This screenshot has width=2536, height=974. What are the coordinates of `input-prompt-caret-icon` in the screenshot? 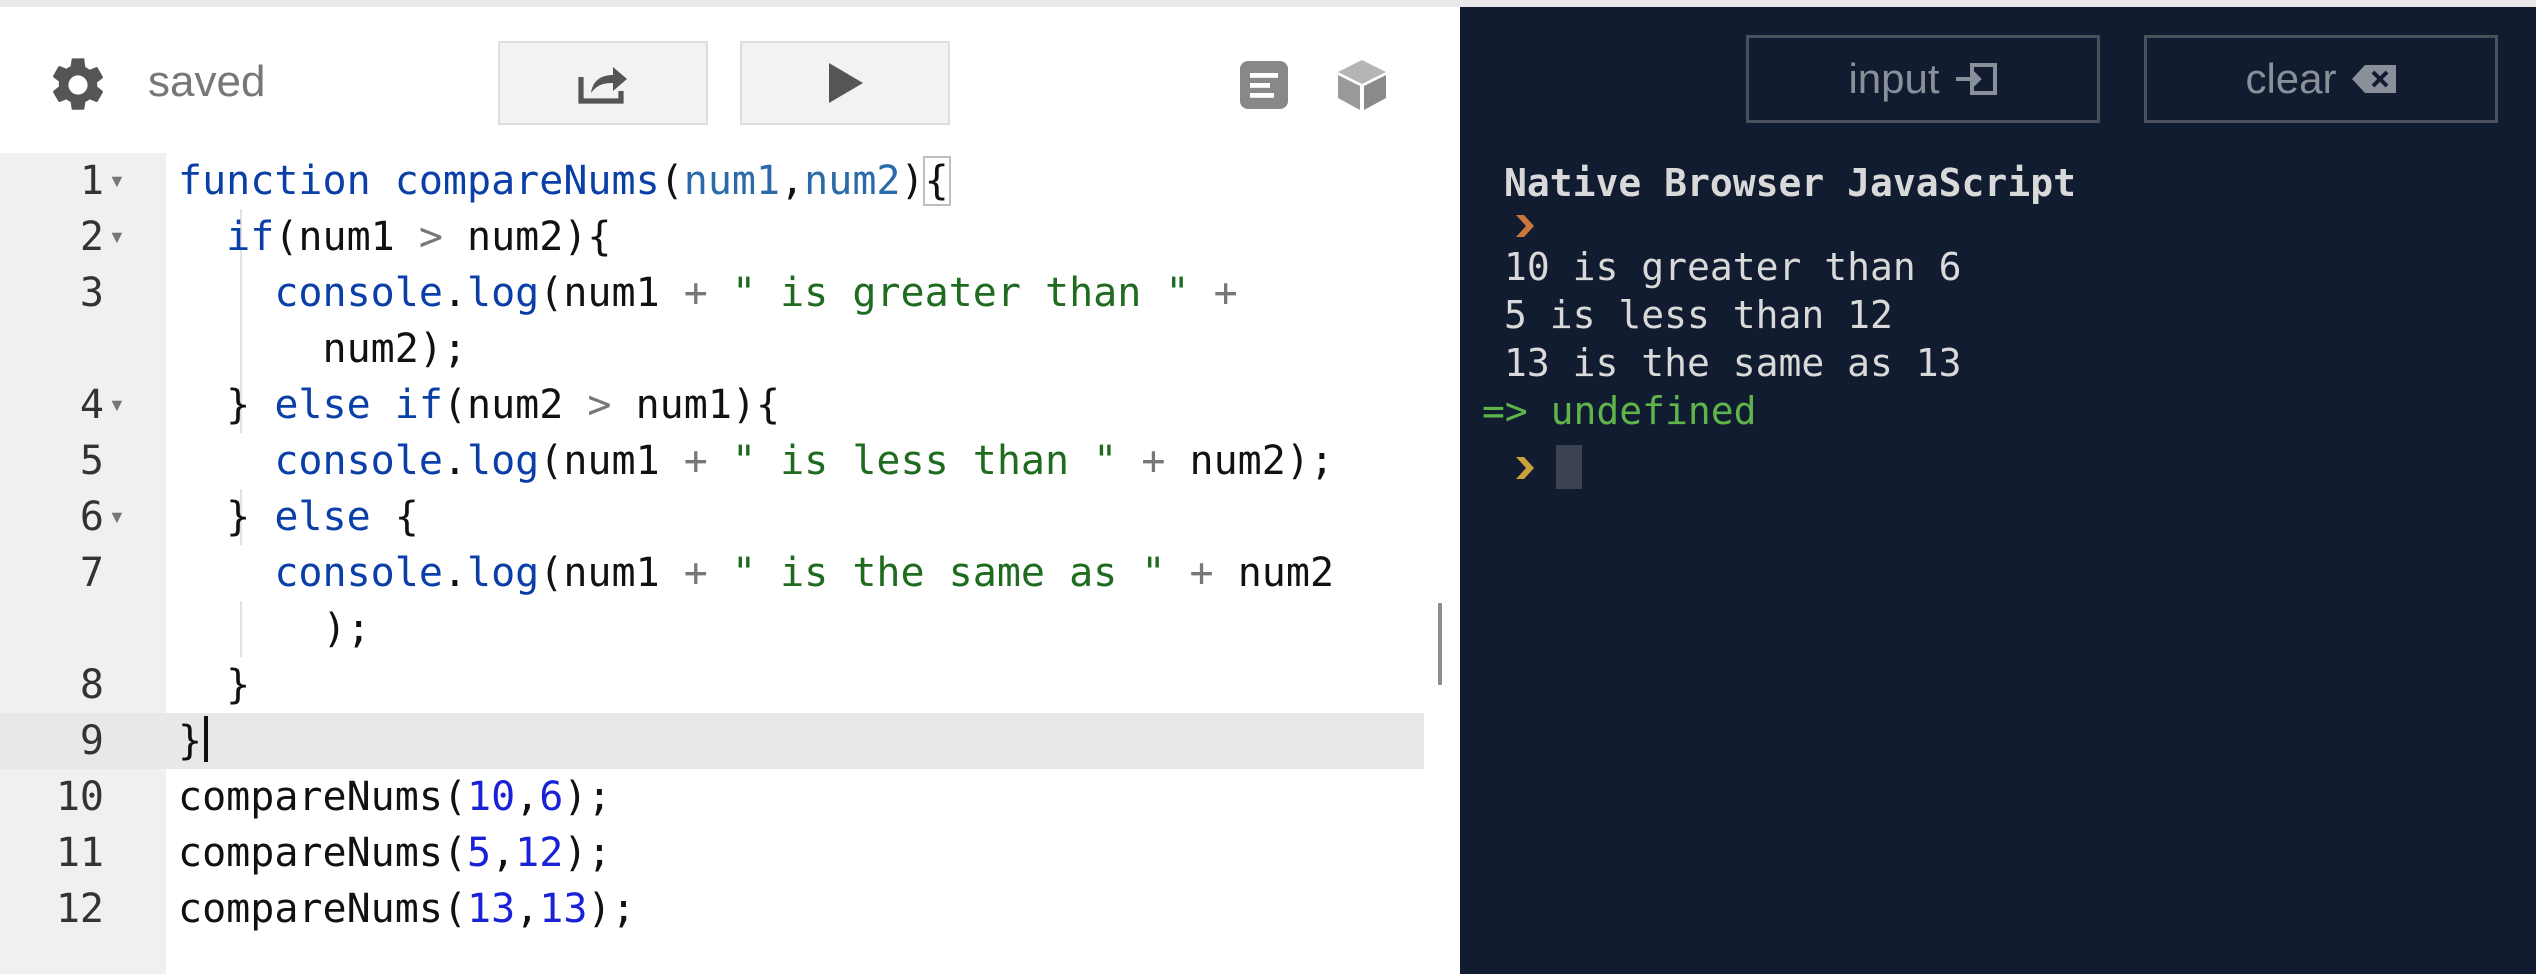 It's located at (1525, 468).